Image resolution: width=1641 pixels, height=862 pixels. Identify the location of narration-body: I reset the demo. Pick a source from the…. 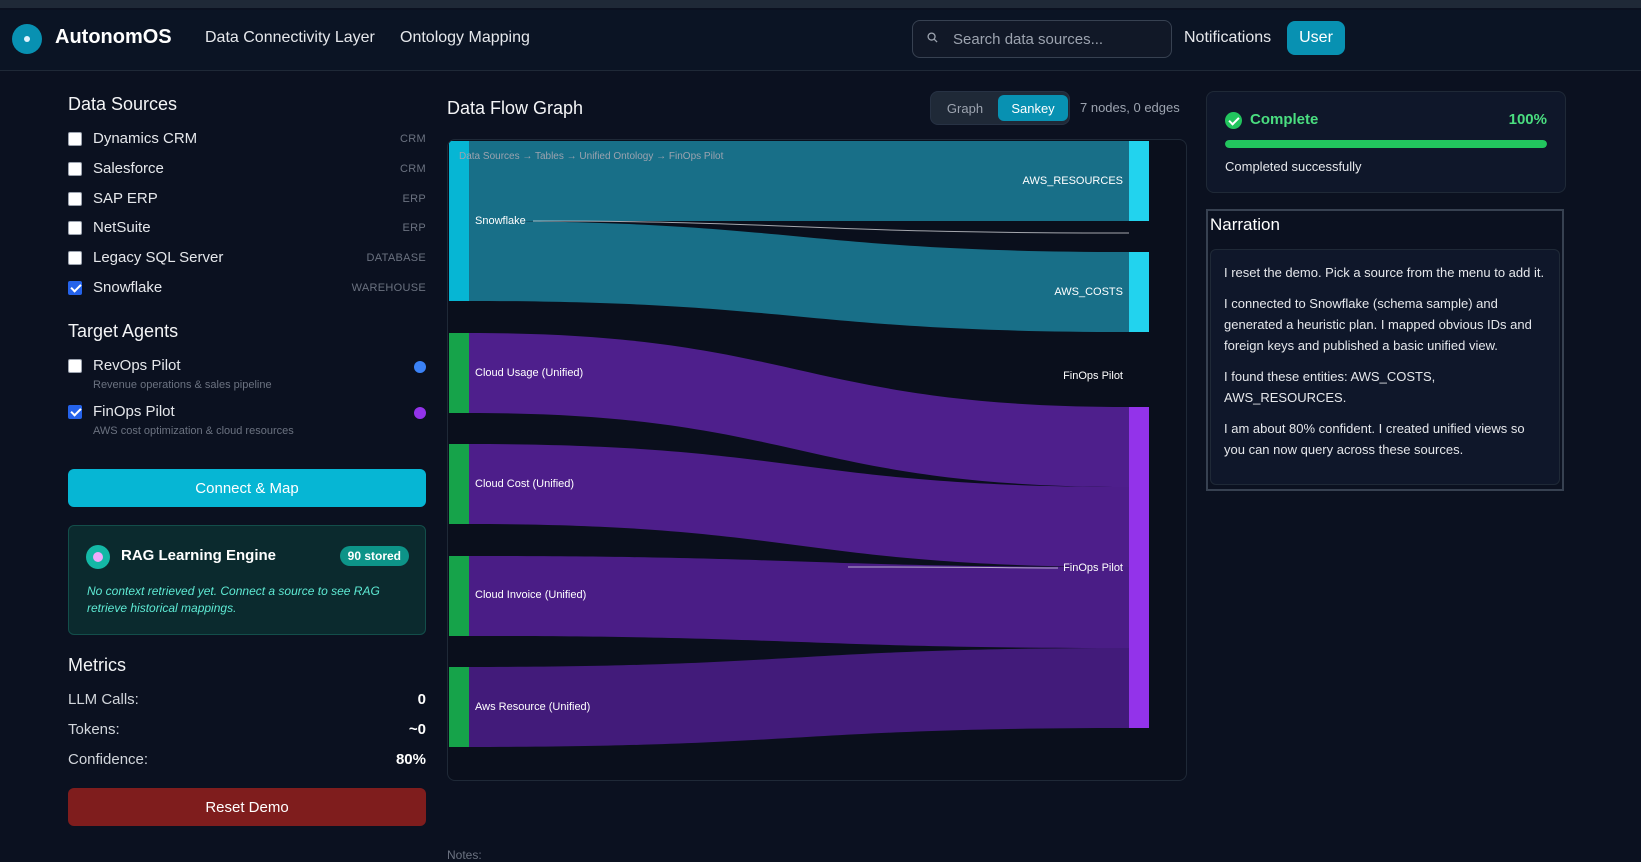
(1385, 367).